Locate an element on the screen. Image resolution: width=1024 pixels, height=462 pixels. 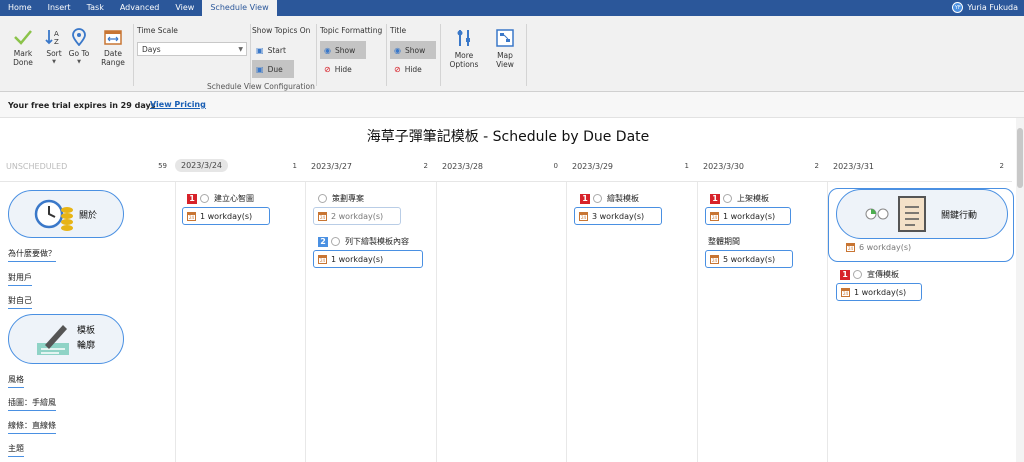
user-account: YF Yuria Fukuda is located at coordinates (985, 7).